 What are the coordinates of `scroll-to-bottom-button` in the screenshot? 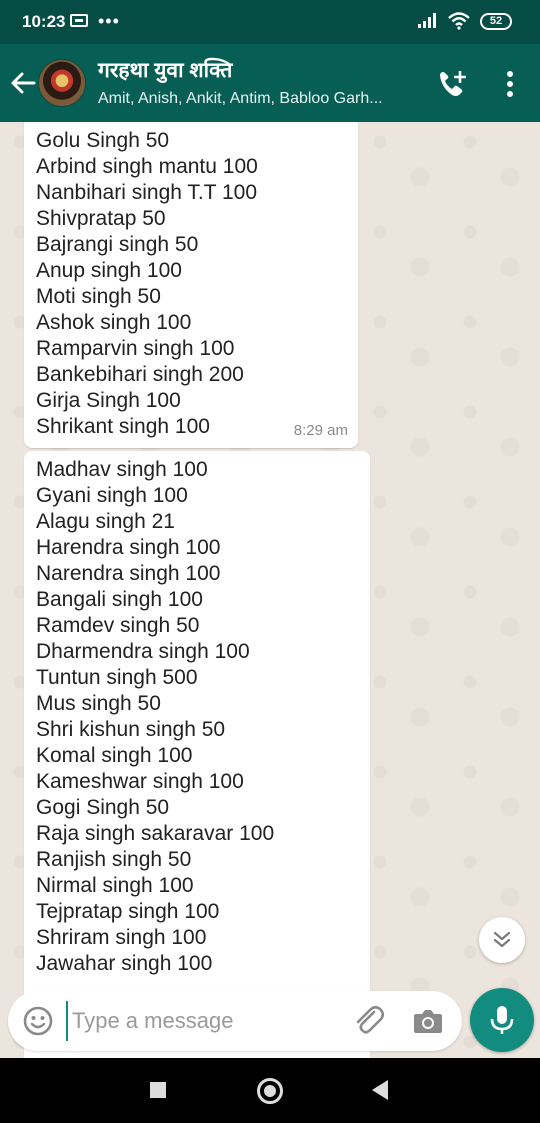 It's located at (502, 940).